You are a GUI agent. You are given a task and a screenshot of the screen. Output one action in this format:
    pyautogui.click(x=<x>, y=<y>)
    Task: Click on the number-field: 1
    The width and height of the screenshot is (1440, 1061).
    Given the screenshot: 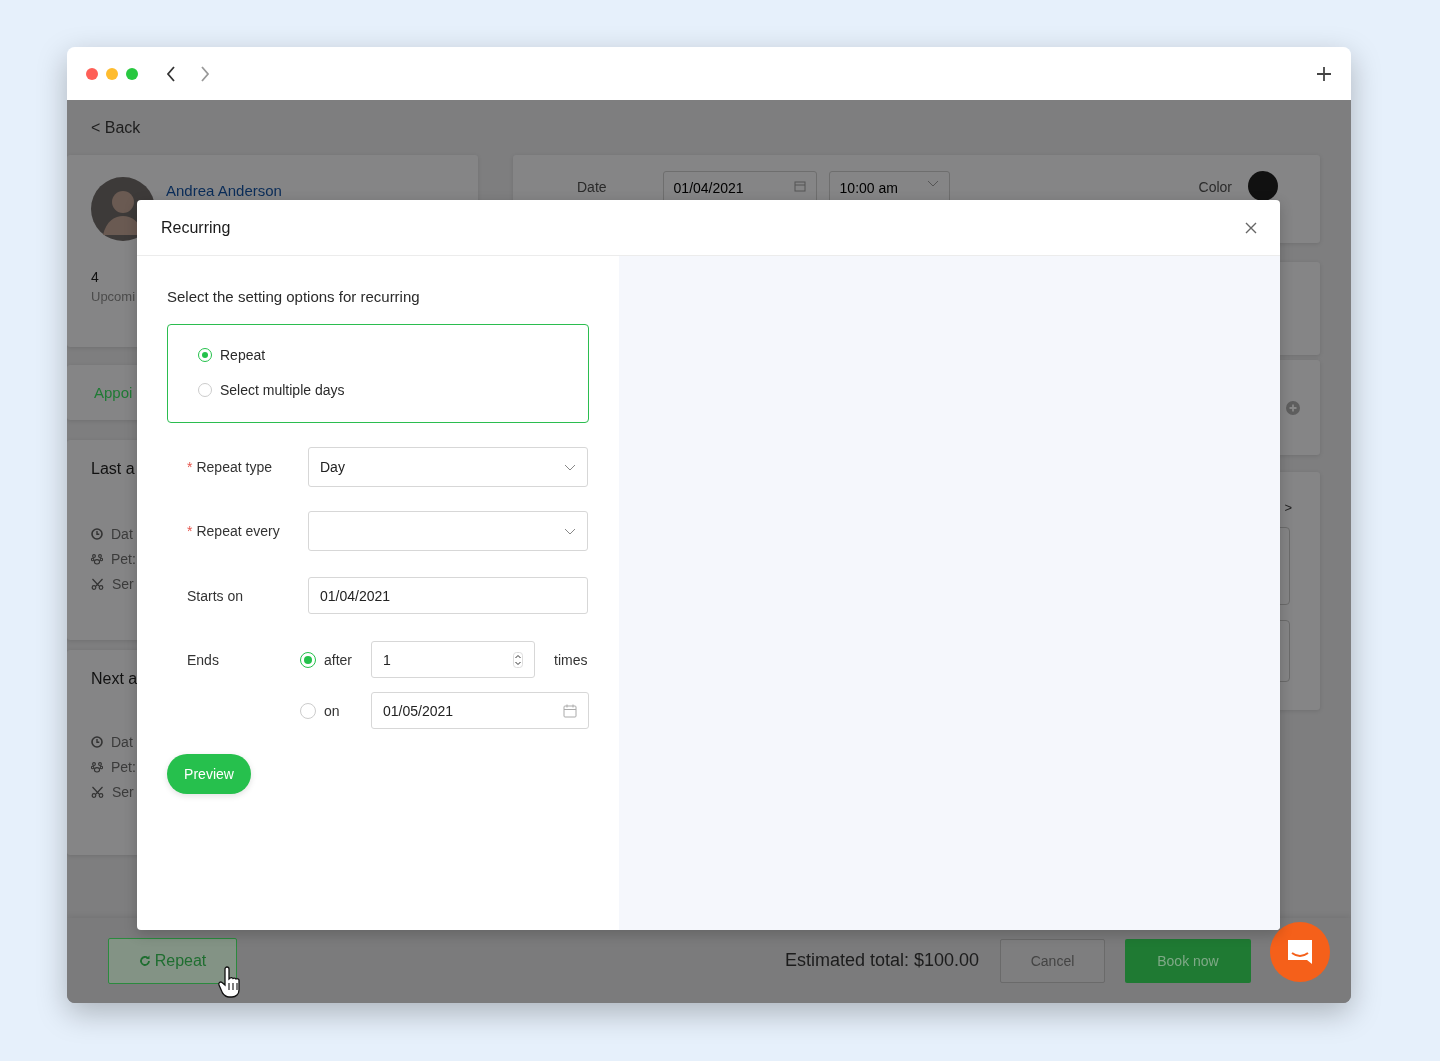 What is the action you would take?
    pyautogui.click(x=453, y=659)
    